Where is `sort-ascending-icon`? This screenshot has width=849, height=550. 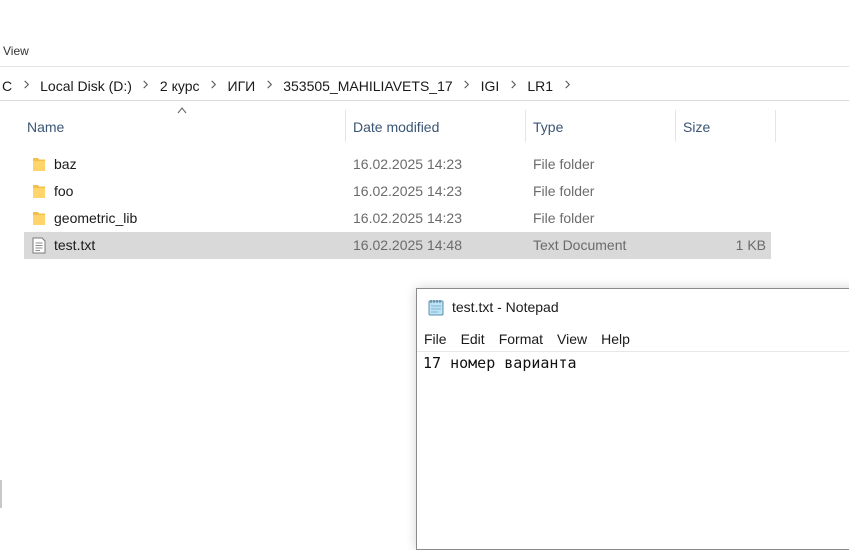
sort-ascending-icon is located at coordinates (182, 110).